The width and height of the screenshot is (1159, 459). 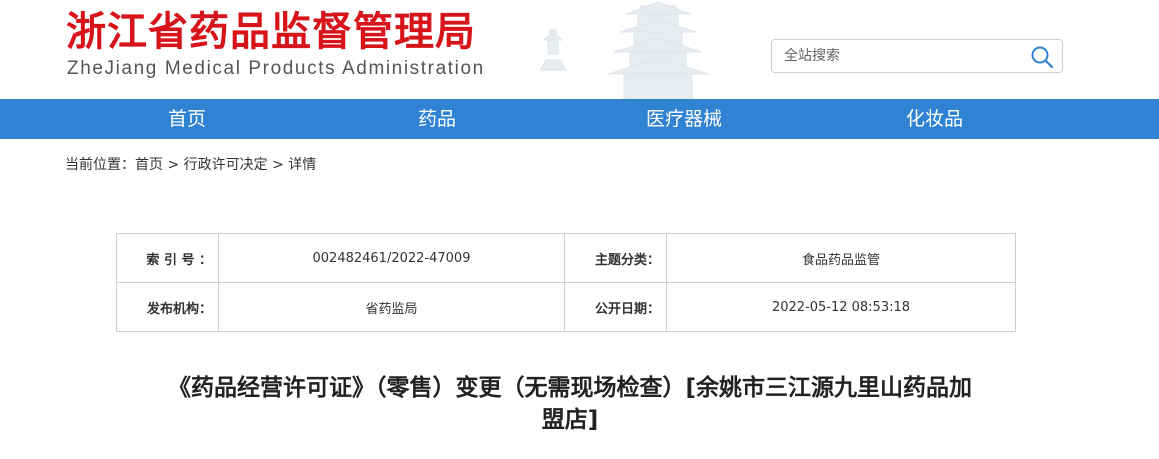 I want to click on breadcrumb-admin-license: 行政许可决定, so click(x=226, y=165).